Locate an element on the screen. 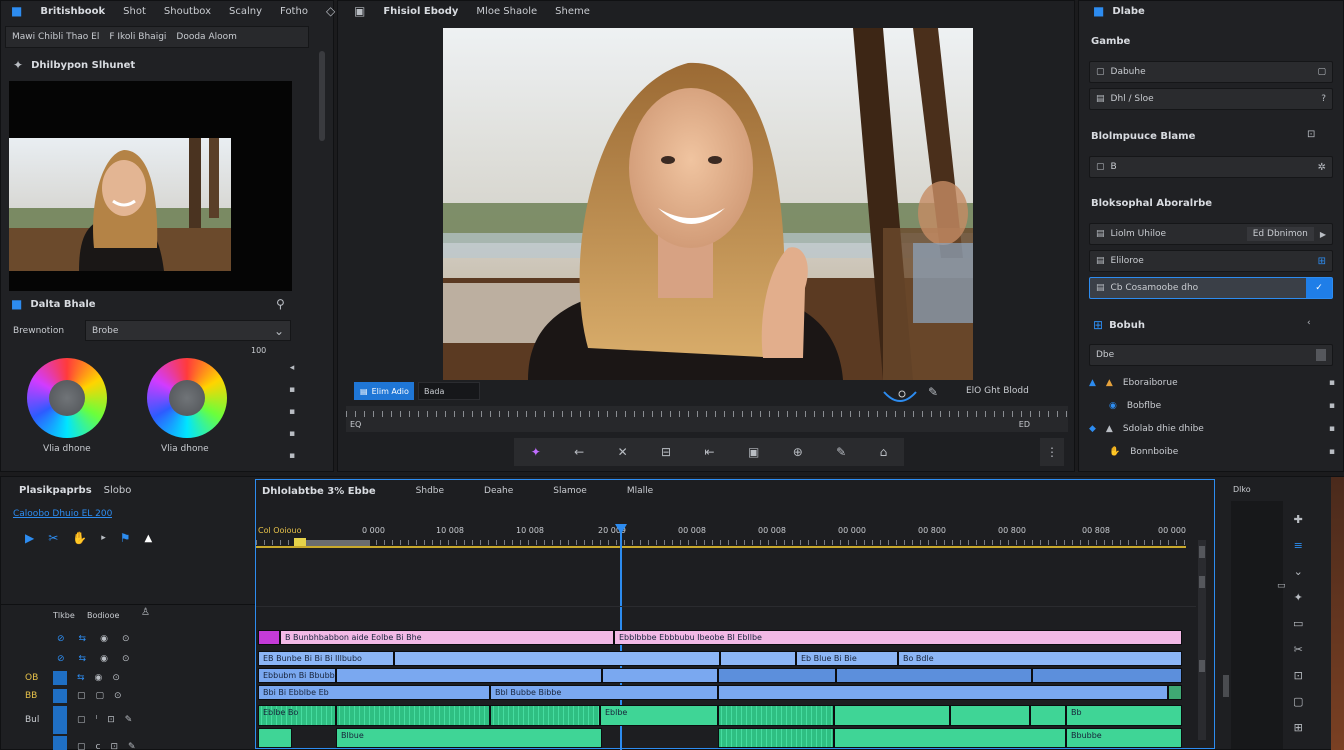 This screenshot has width=1344, height=750. play-small-icon: ▶ is located at coordinates (1323, 234).